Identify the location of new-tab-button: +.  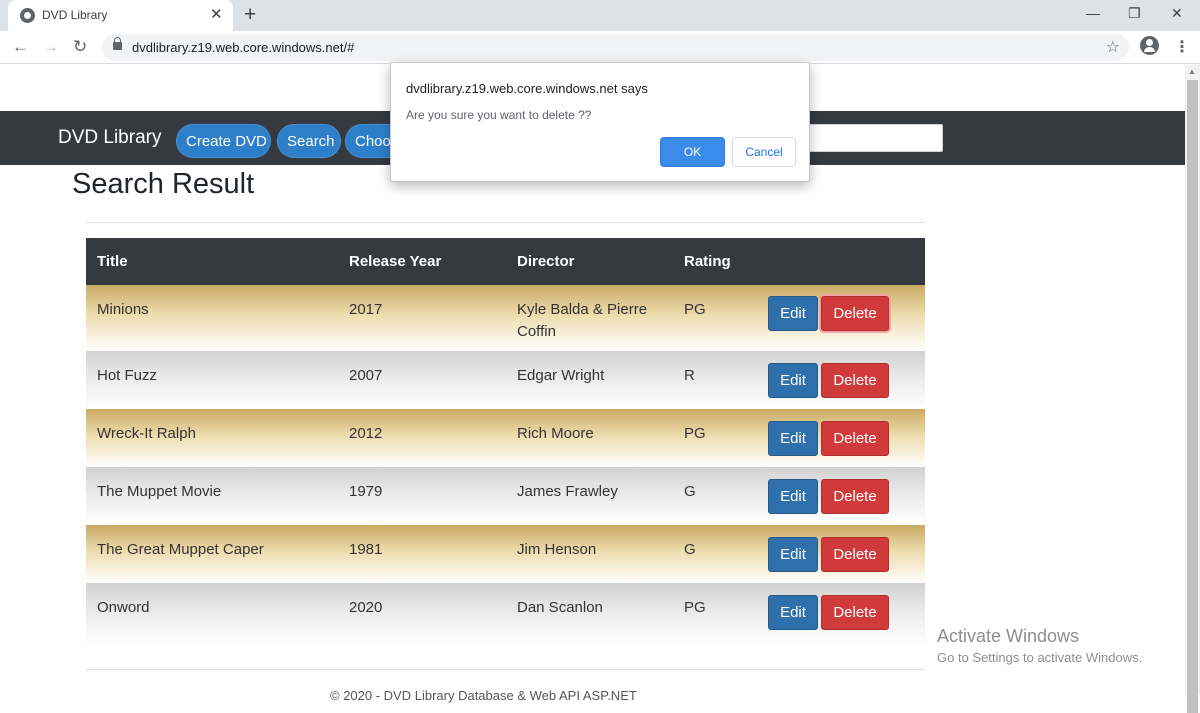
(250, 15).